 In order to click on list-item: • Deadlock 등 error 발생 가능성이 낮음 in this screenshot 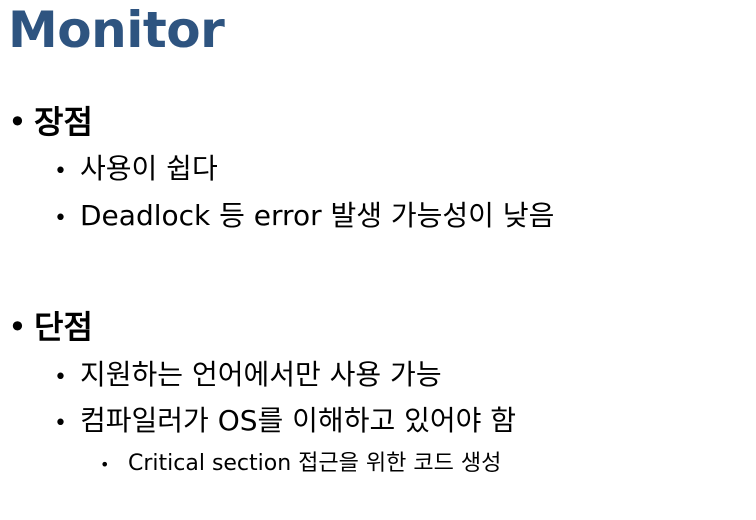, I will do `click(304, 217)`.